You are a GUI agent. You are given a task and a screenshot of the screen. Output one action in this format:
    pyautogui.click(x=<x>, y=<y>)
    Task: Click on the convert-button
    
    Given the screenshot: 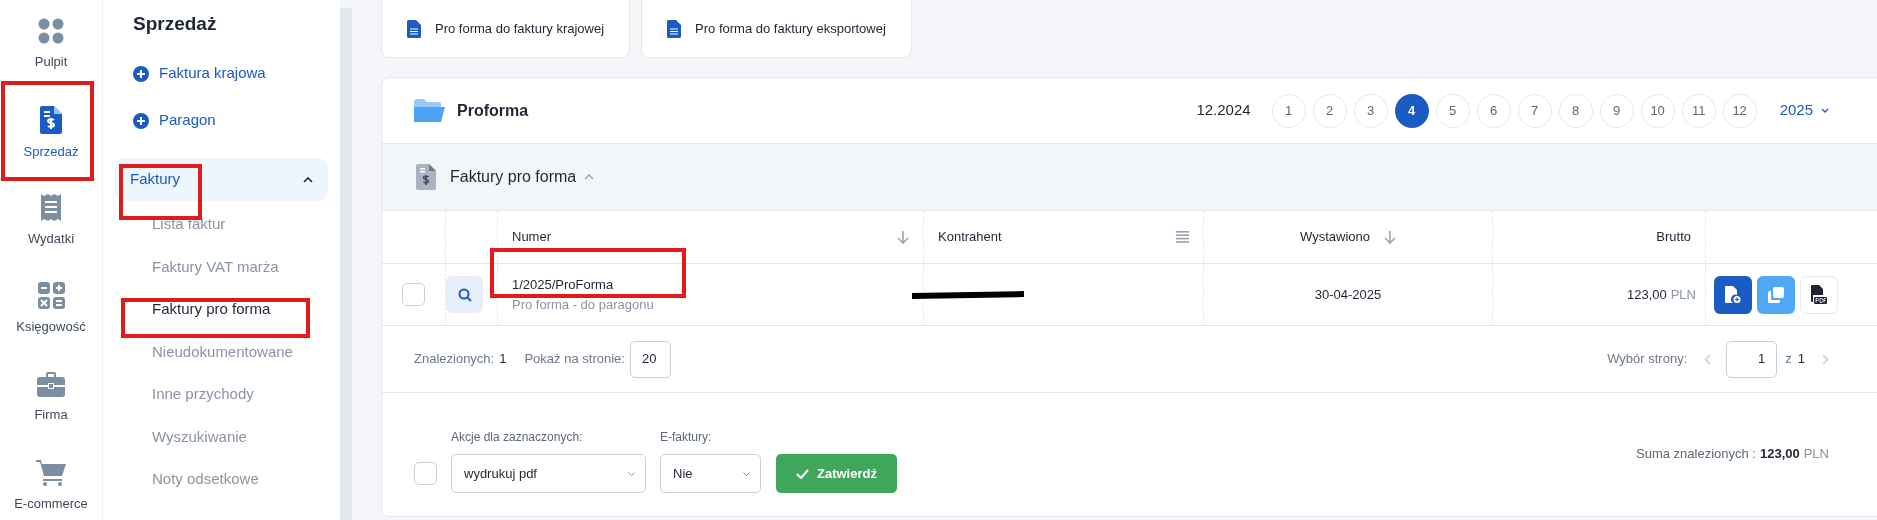 What is the action you would take?
    pyautogui.click(x=1733, y=294)
    